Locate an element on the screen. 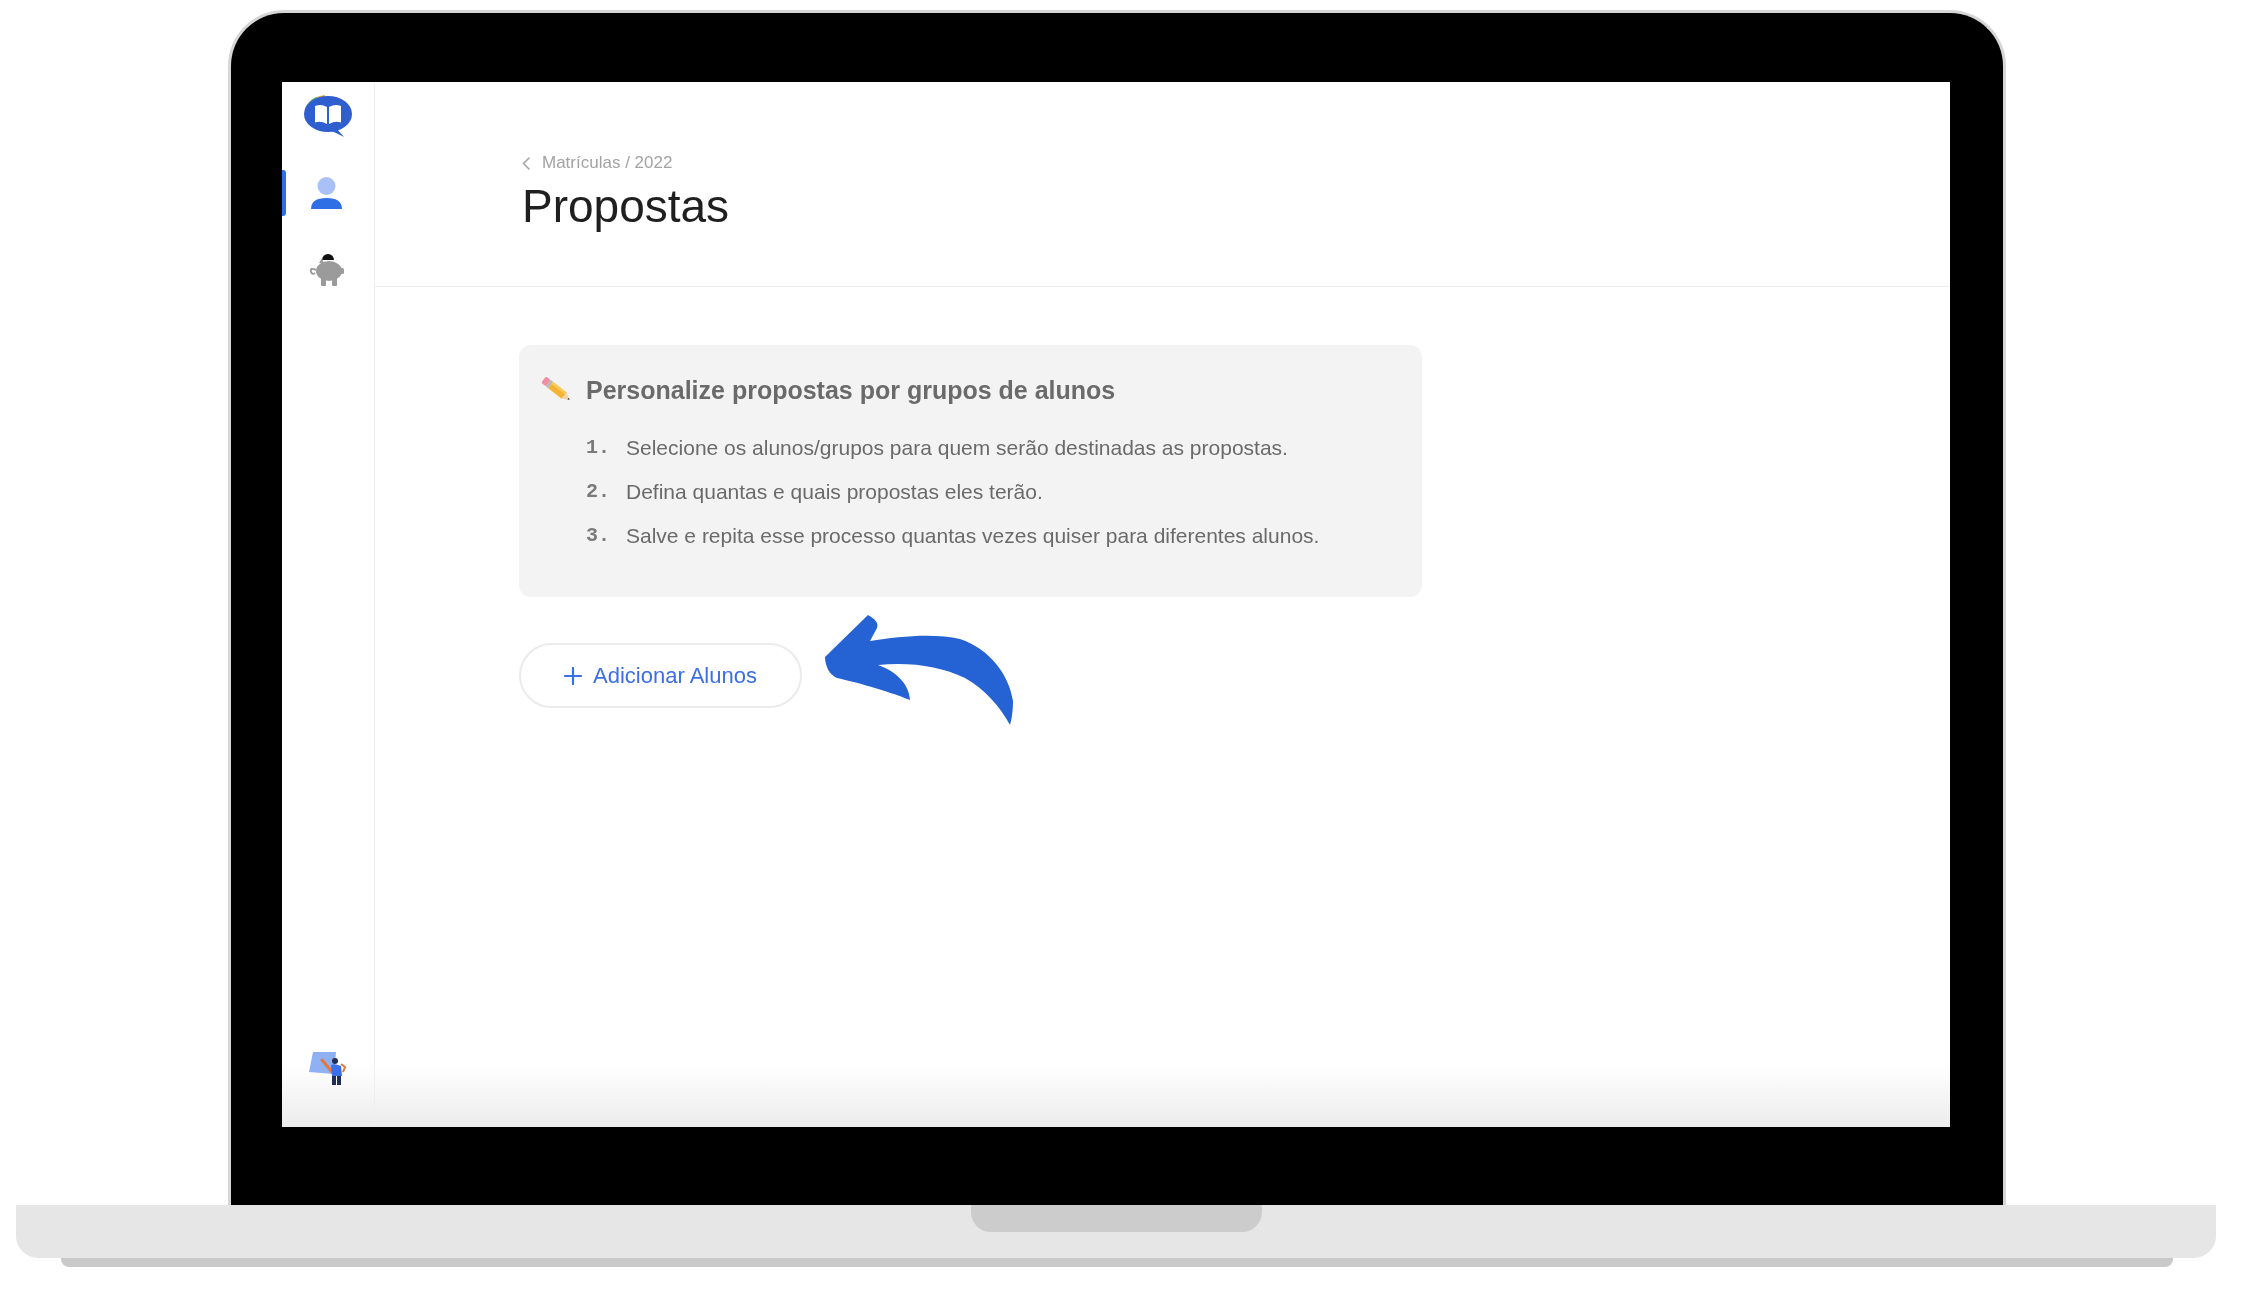 This screenshot has height=1290, width=2242. person-icon is located at coordinates (326, 193).